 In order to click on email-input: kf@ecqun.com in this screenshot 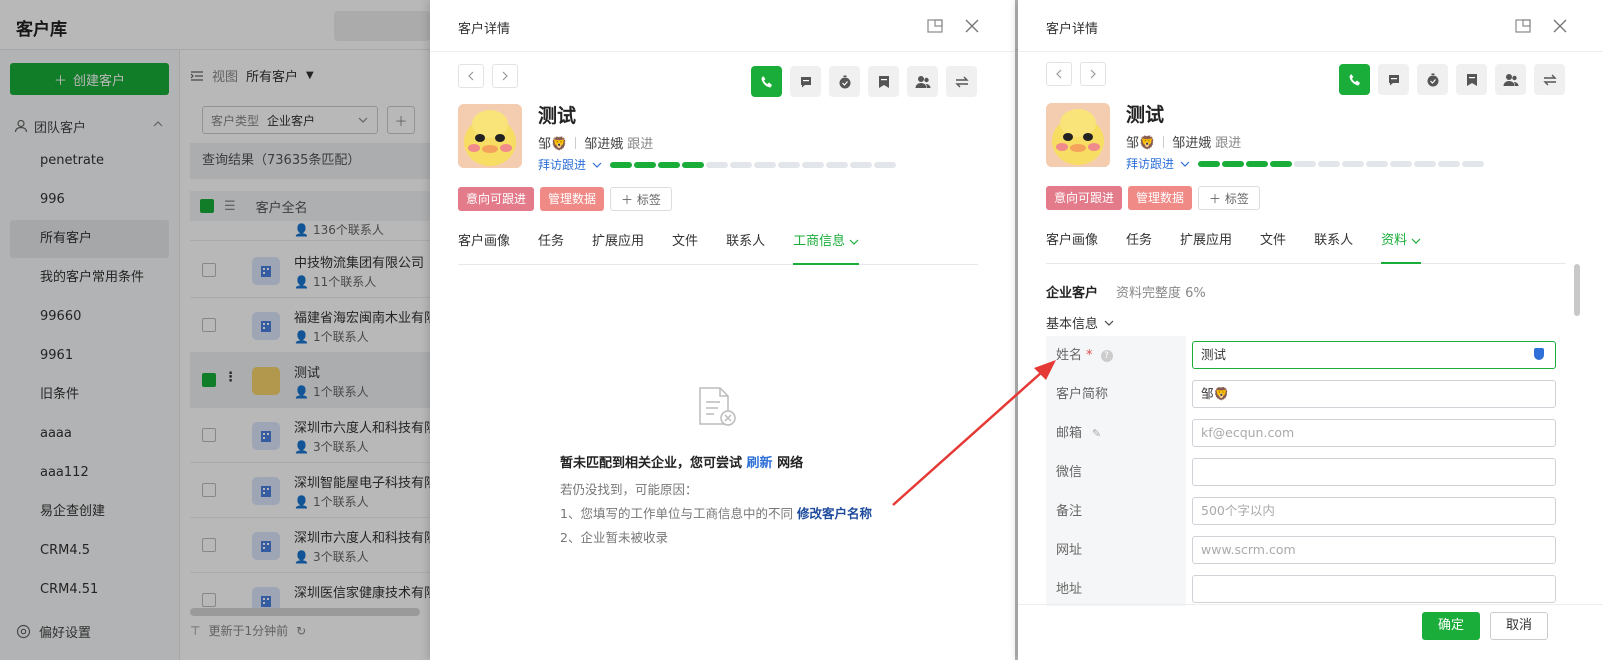, I will do `click(1374, 433)`.